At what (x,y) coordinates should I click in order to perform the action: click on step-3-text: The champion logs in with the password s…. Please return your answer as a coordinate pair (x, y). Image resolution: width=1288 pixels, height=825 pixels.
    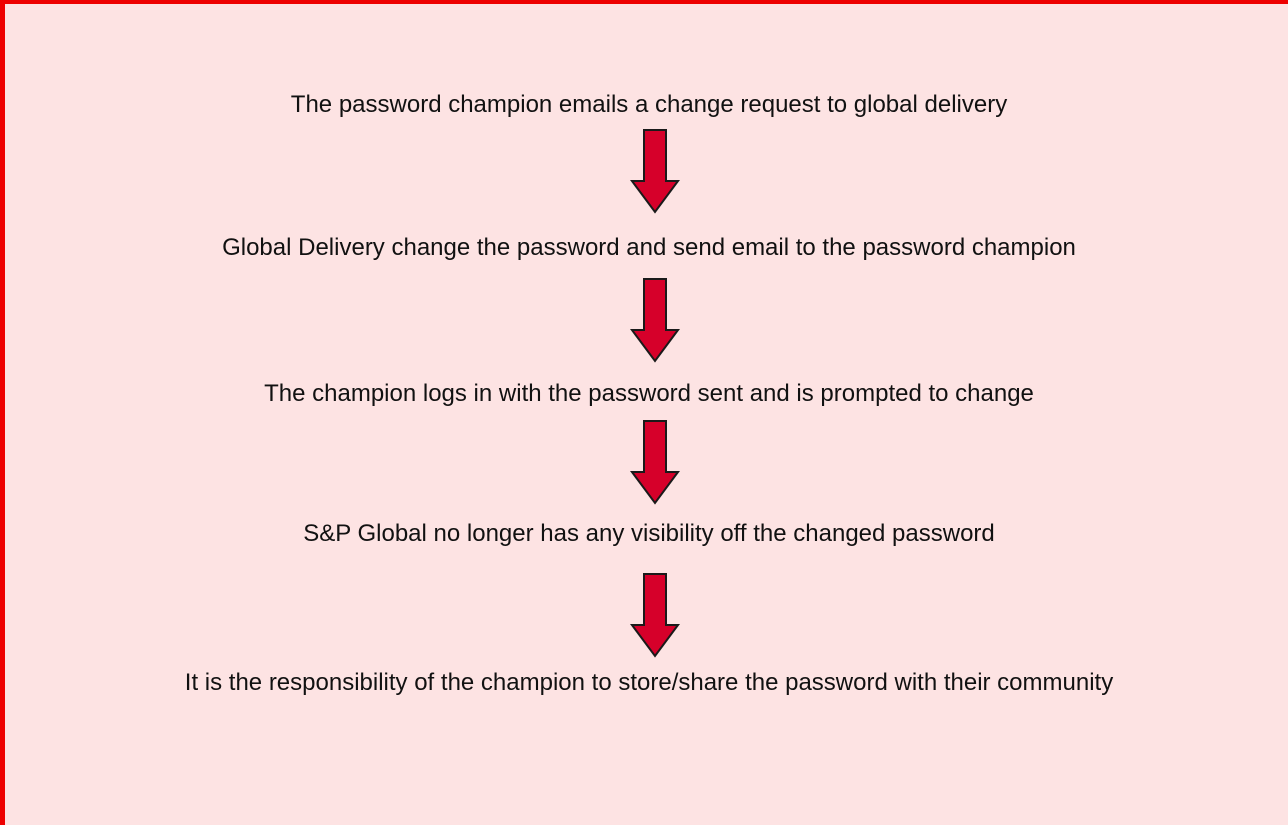
    Looking at the image, I should click on (649, 393).